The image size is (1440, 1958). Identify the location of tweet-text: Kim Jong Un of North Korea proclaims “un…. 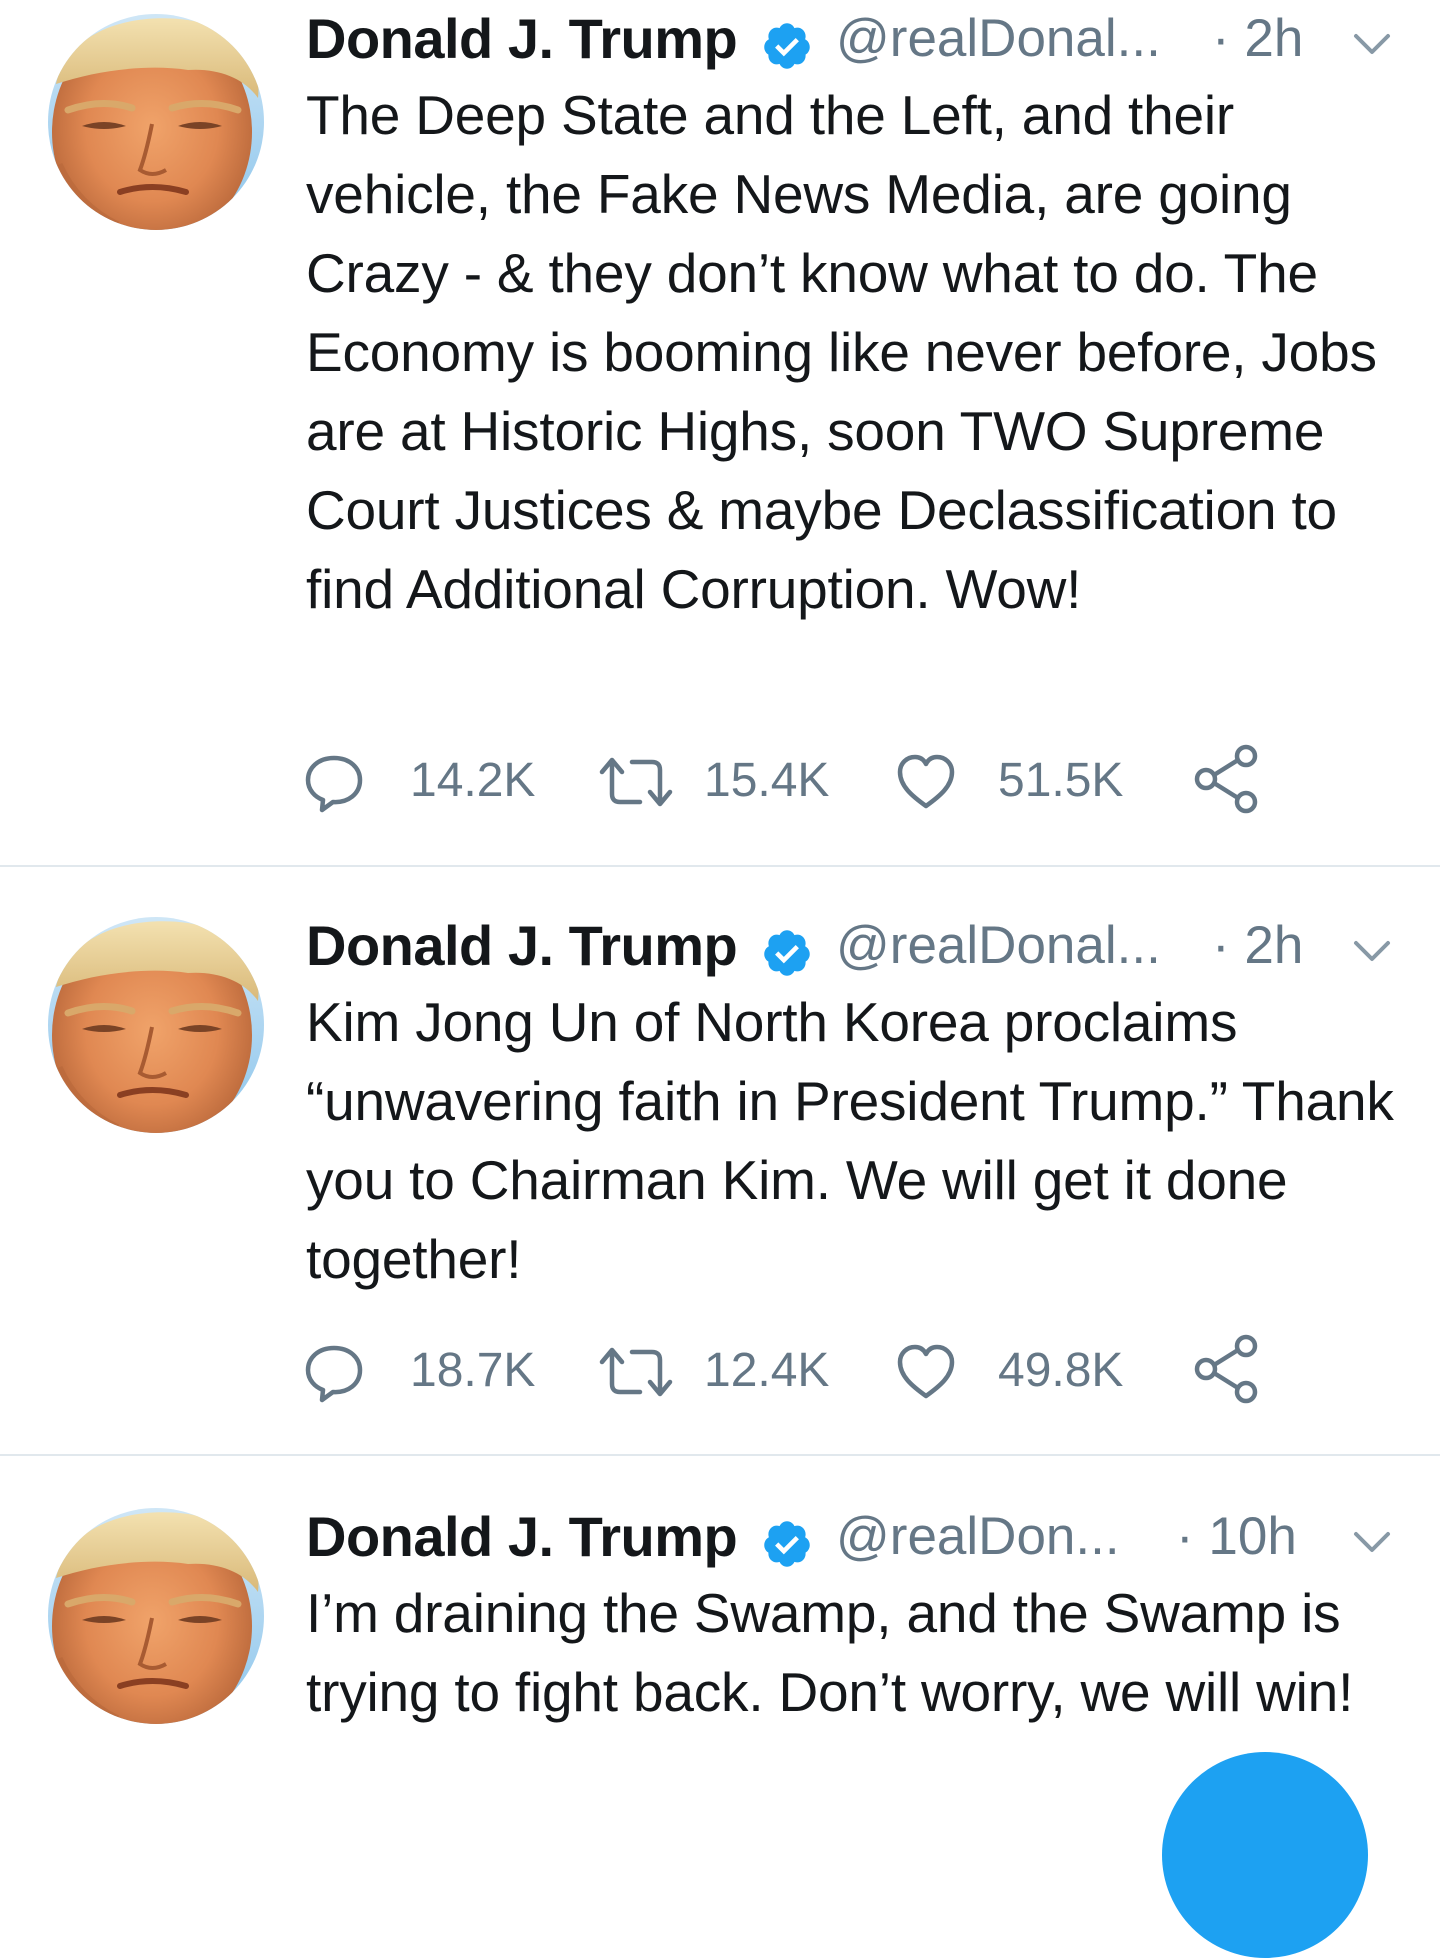
(850, 1140).